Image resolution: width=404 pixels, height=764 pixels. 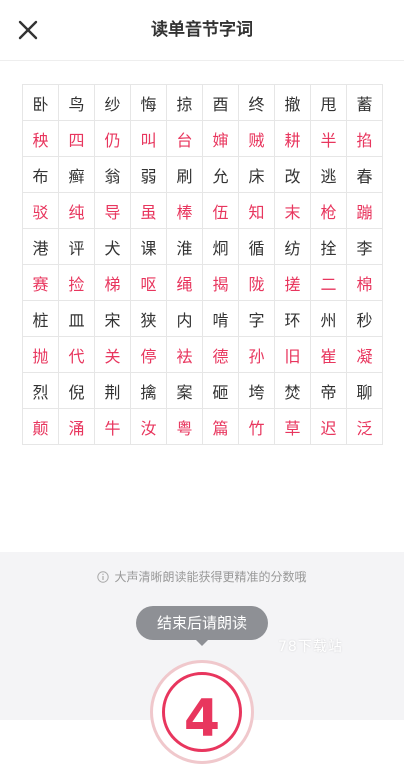 I want to click on character-cell: 擒, so click(x=149, y=391).